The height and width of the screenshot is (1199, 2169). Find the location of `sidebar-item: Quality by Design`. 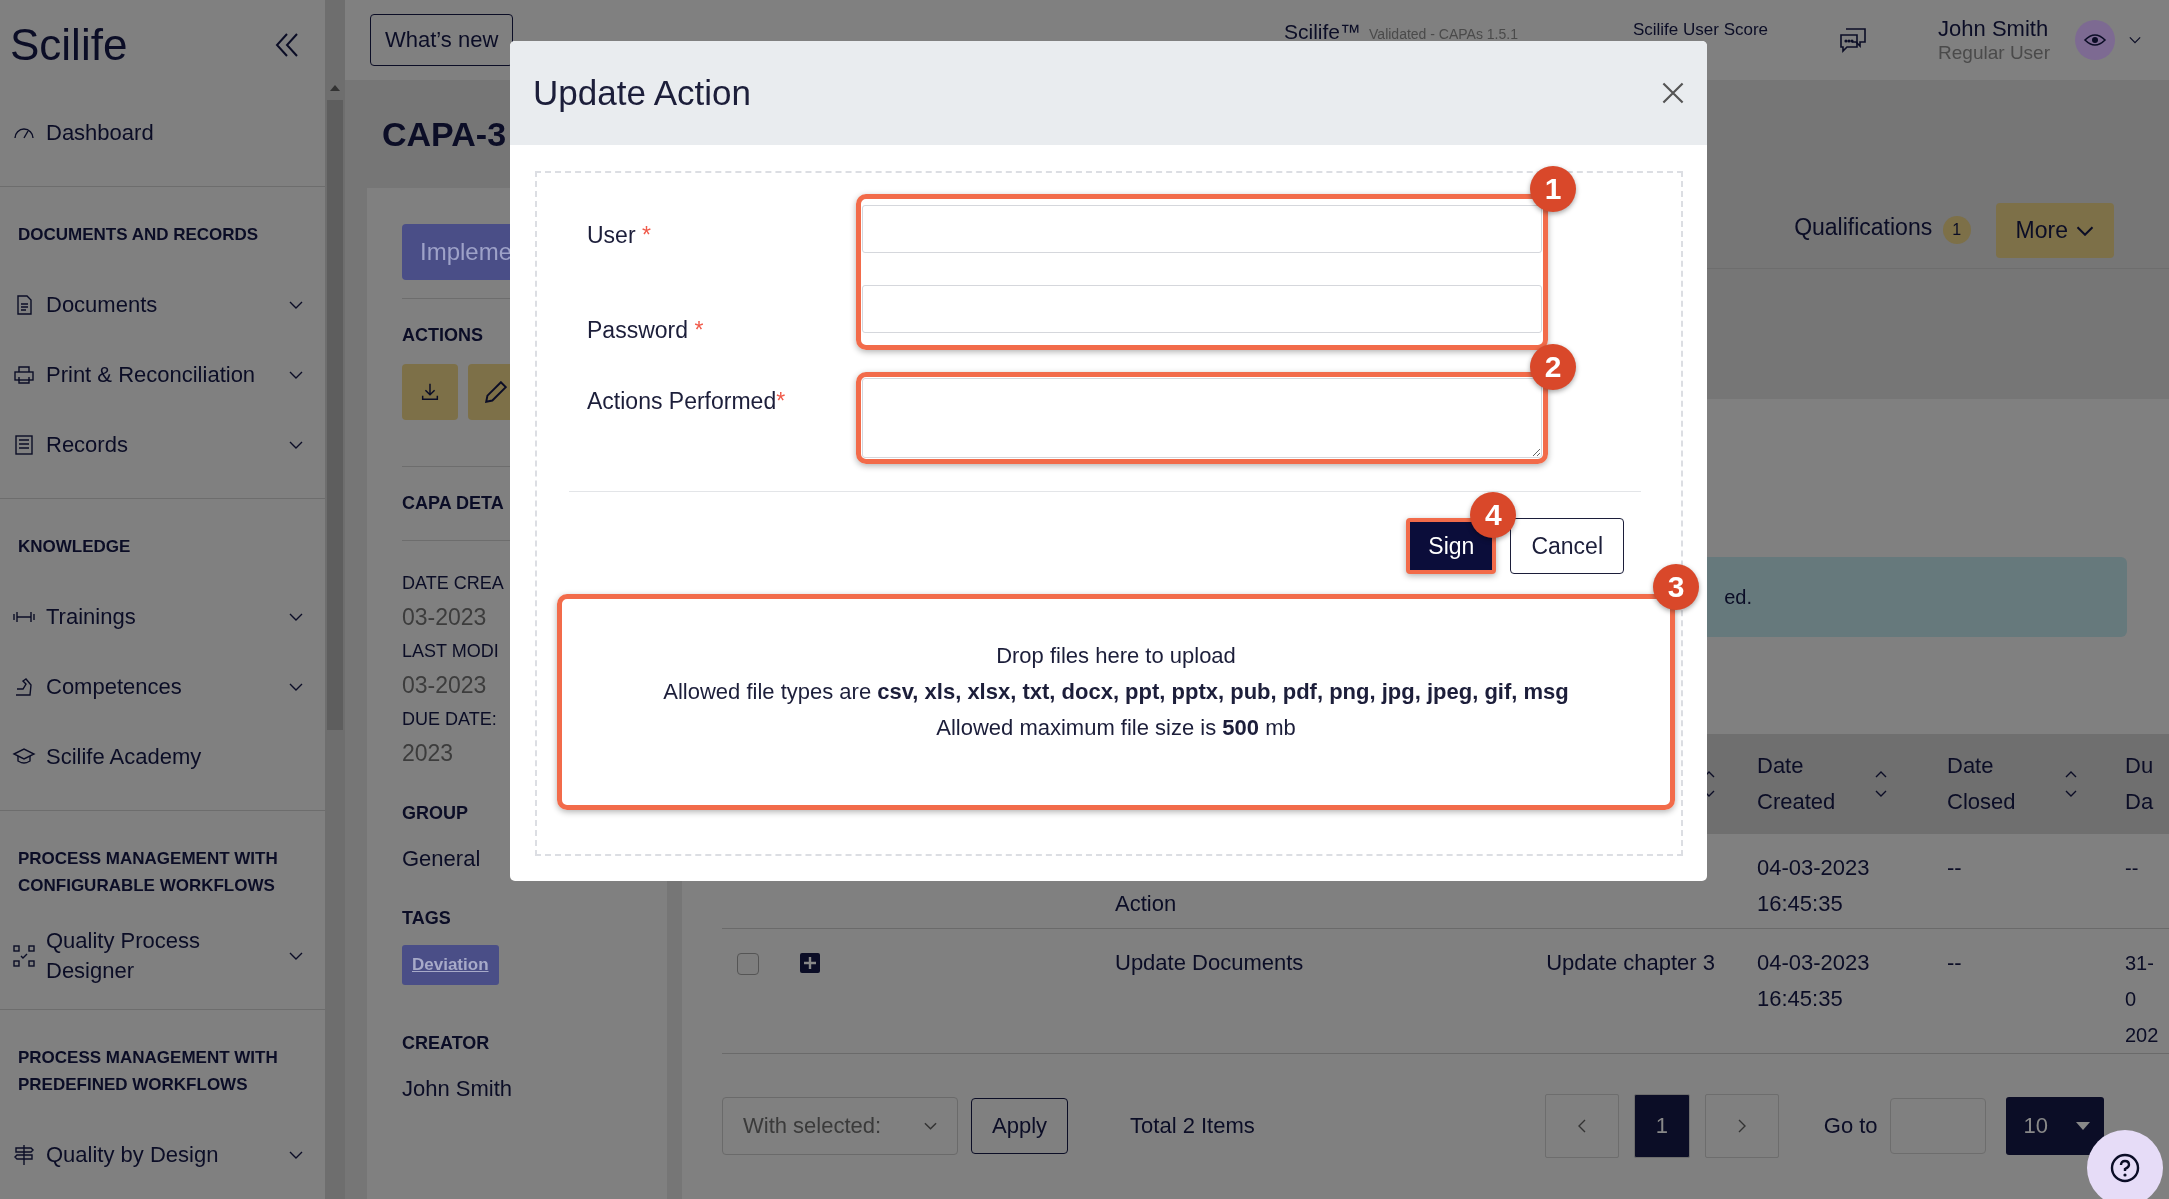

sidebar-item: Quality by Design is located at coordinates (162, 1155).